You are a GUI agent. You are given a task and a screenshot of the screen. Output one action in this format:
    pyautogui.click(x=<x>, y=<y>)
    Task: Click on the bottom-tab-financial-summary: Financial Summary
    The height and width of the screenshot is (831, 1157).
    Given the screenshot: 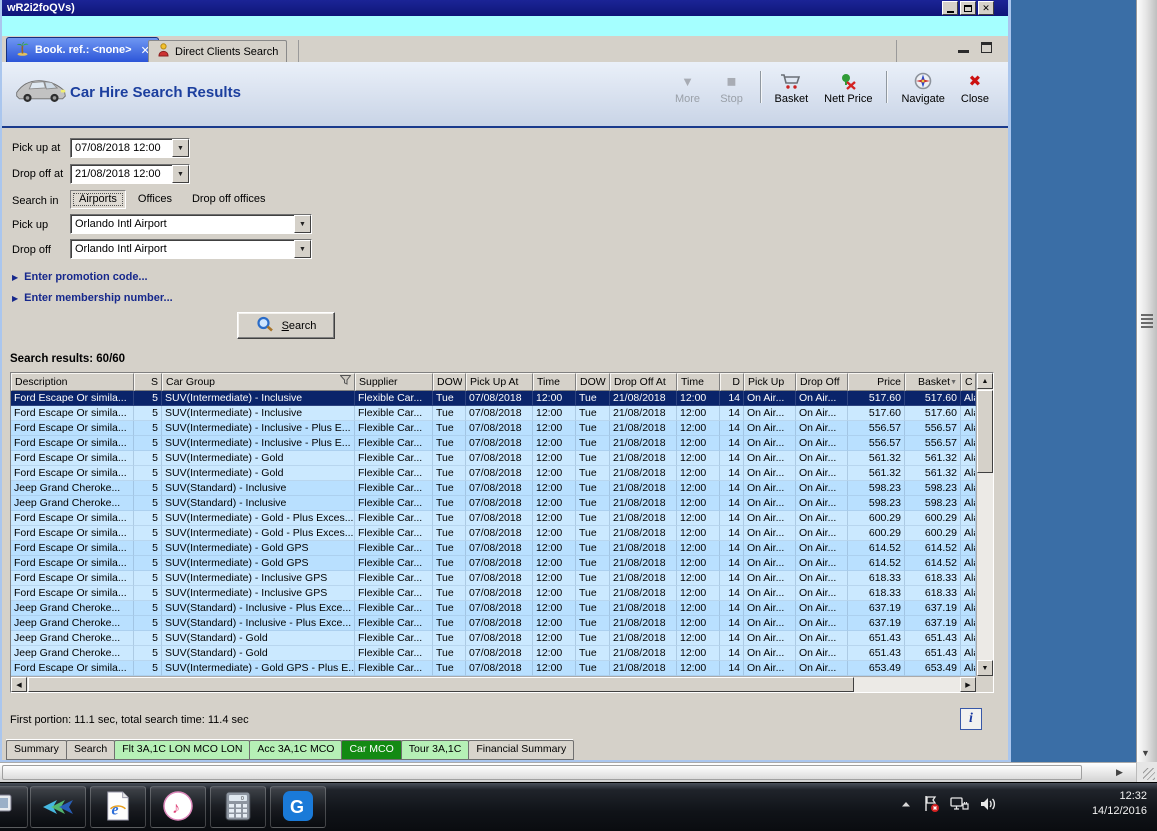 What is the action you would take?
    pyautogui.click(x=521, y=750)
    